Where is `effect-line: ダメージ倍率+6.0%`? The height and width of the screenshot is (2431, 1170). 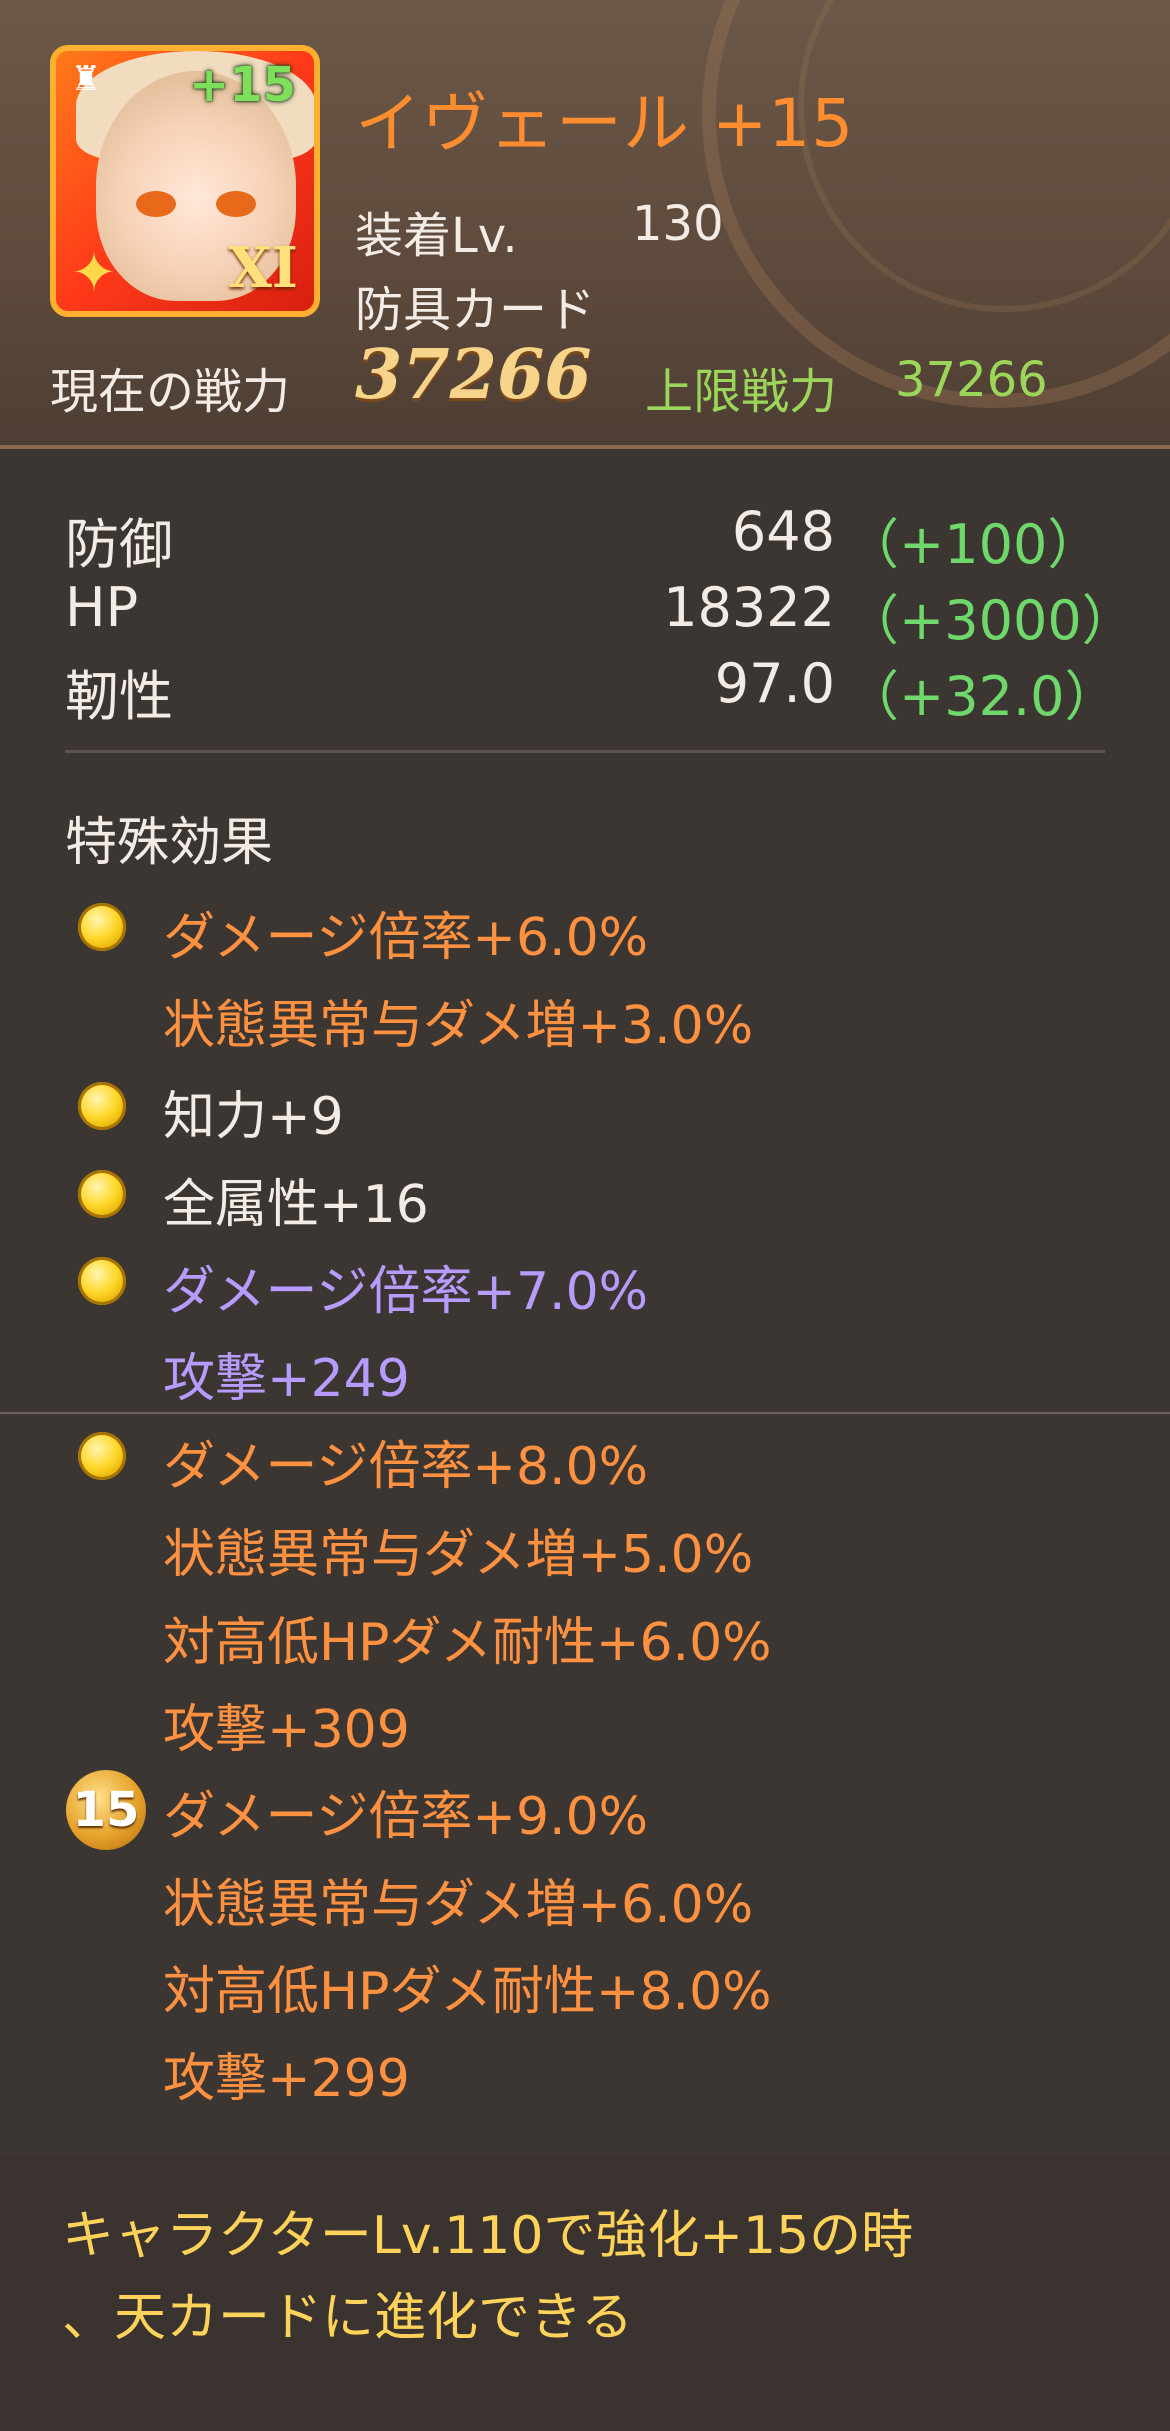 effect-line: ダメージ倍率+6.0% is located at coordinates (406, 938).